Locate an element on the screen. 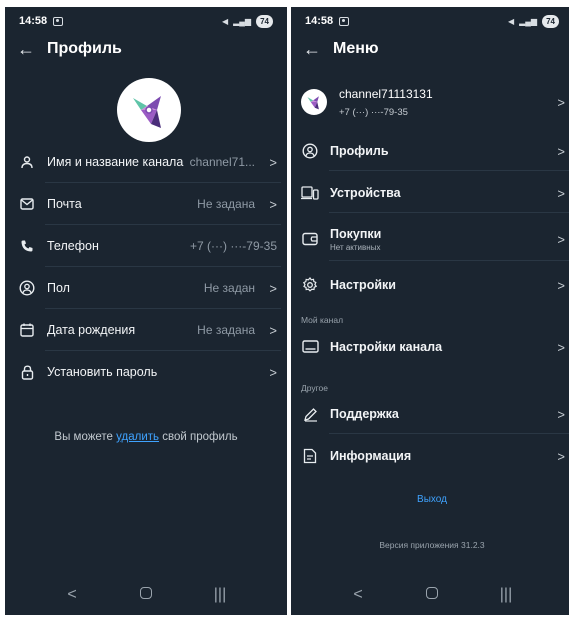  wallet-icon is located at coordinates (310, 239).